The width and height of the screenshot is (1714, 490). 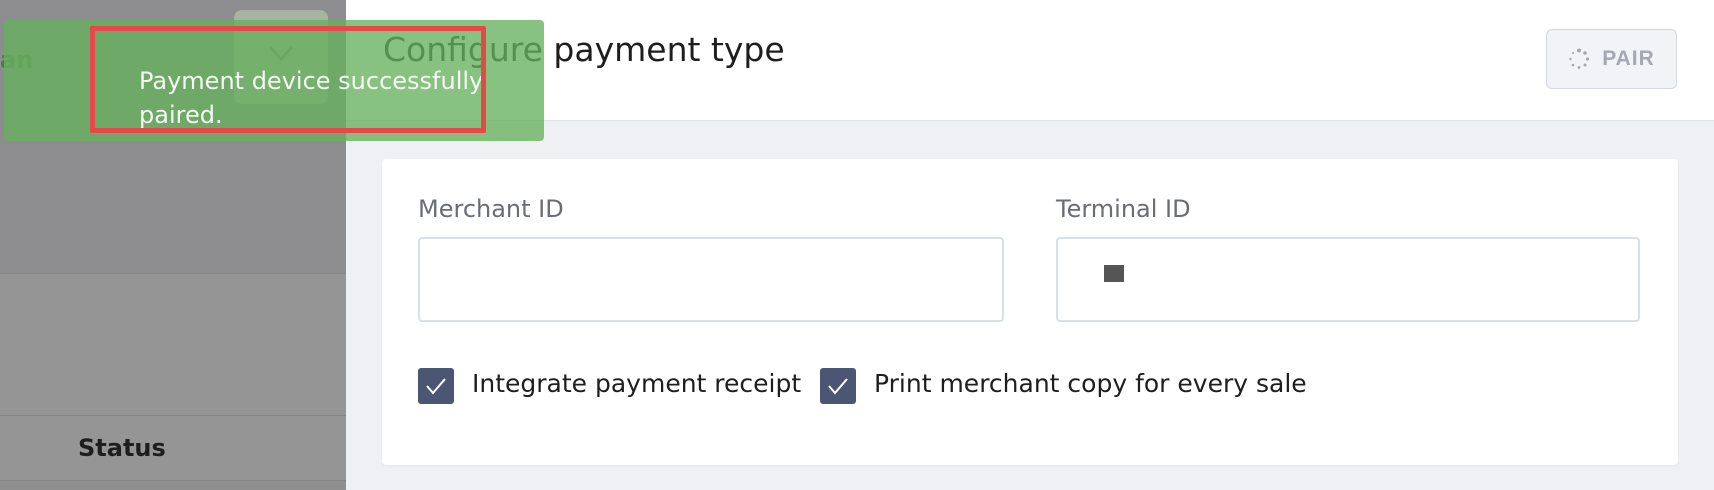 I want to click on status-column-header: Status, so click(x=122, y=448).